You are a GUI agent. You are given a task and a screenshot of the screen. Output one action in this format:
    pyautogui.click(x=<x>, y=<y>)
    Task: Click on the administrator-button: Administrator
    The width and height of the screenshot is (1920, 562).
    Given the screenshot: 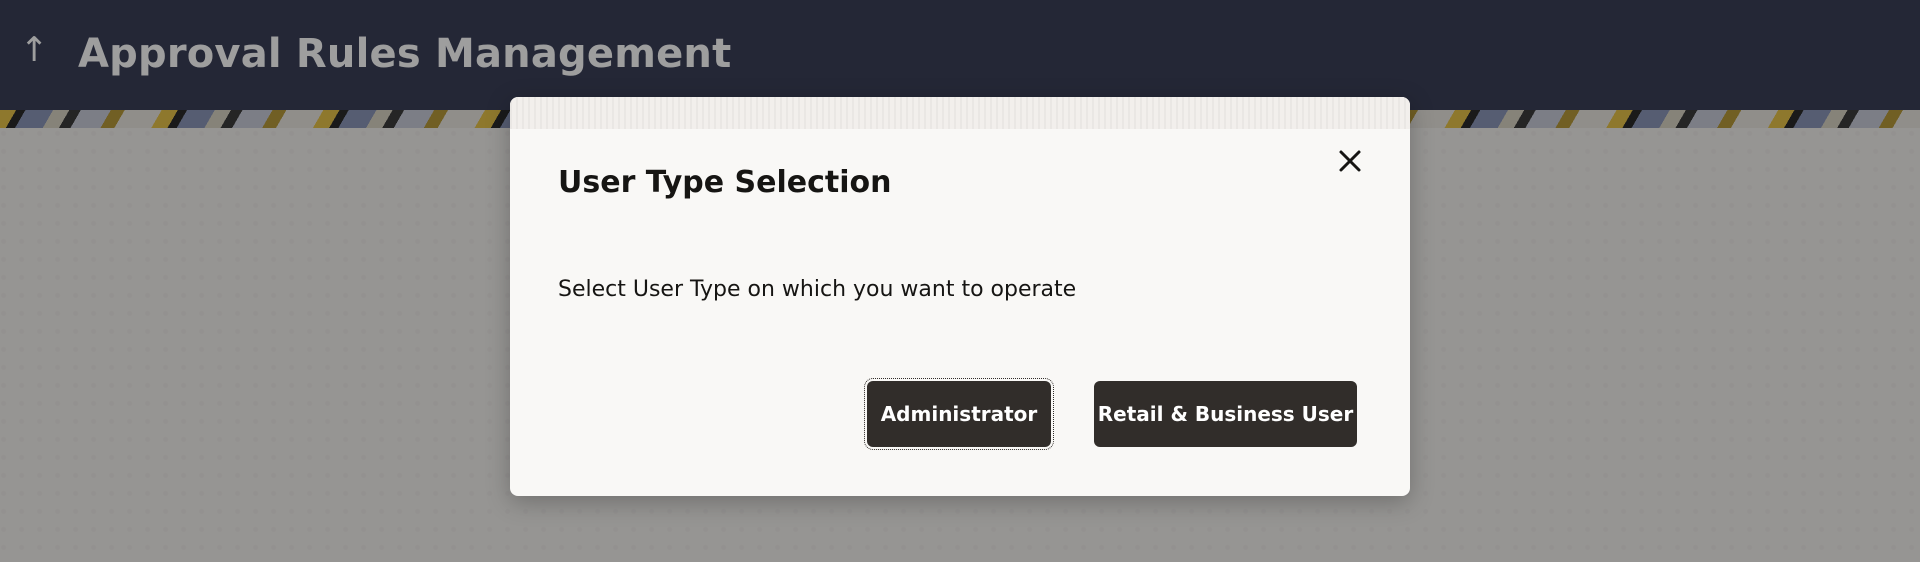 What is the action you would take?
    pyautogui.click(x=959, y=414)
    